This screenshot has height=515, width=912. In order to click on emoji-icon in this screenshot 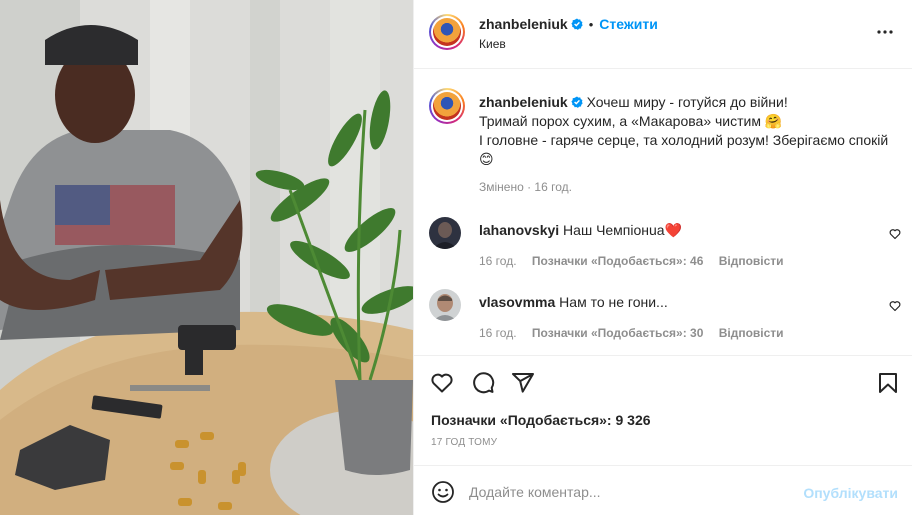, I will do `click(443, 492)`.